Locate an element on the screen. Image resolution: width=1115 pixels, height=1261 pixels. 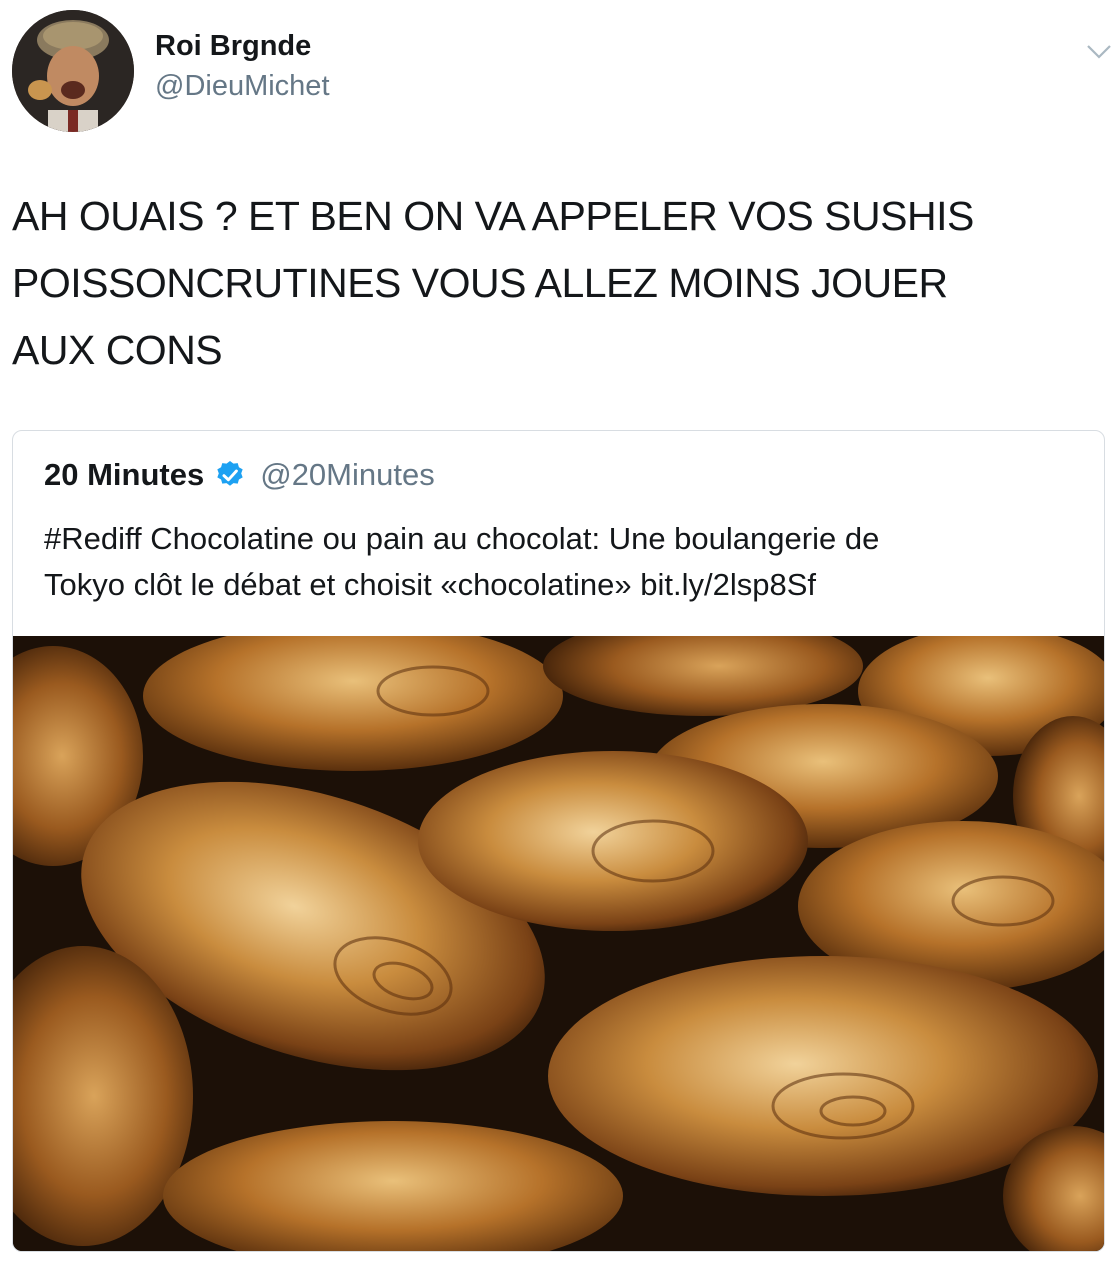
tweet-text-line: AUX CONS is located at coordinates (117, 350).